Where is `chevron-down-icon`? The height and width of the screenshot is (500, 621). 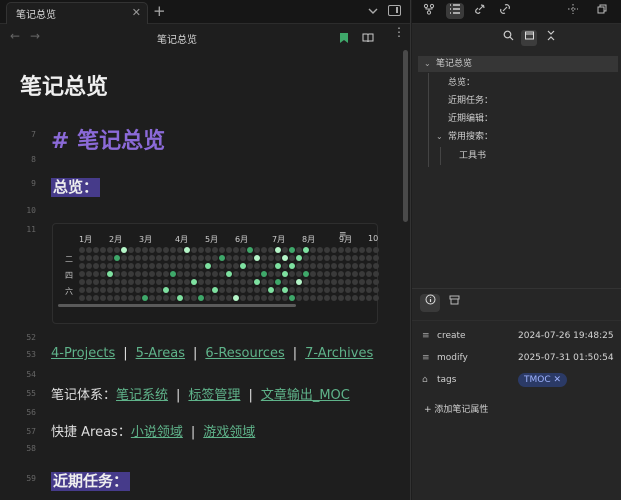 chevron-down-icon is located at coordinates (373, 11).